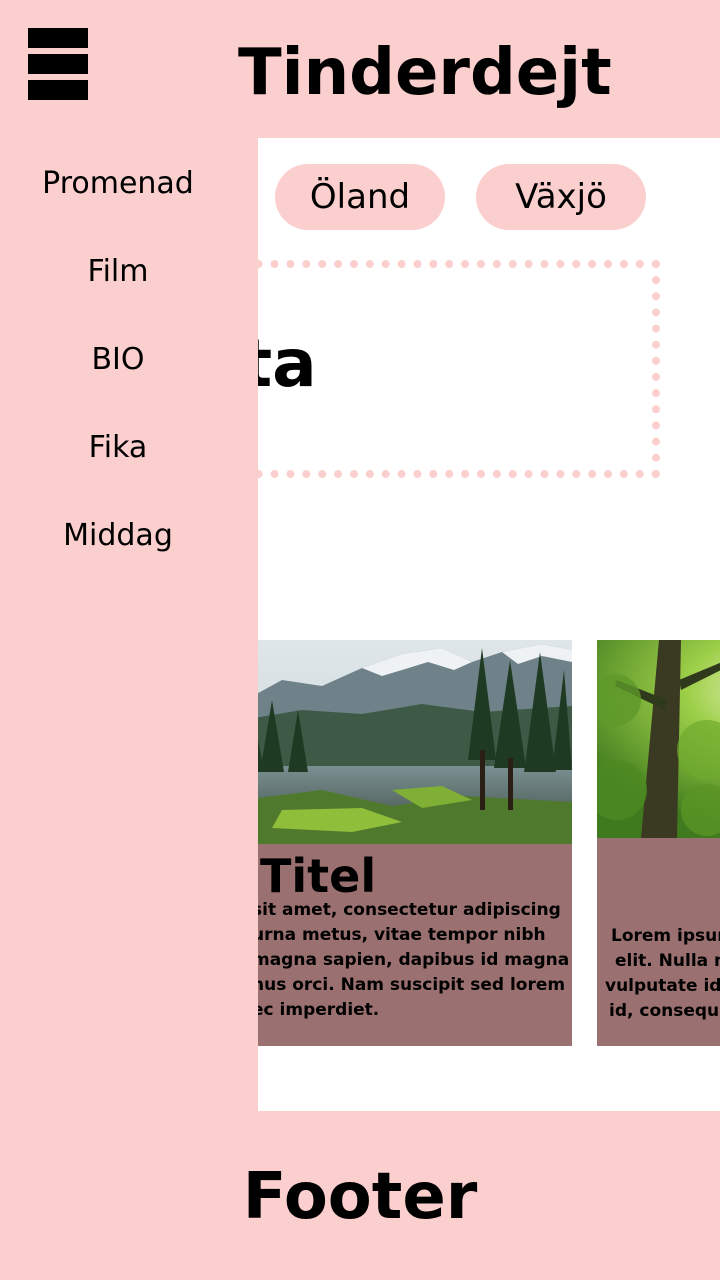  What do you see at coordinates (409, 985) in the screenshot?
I see `card-body-line: nus orci. Nam suscipit sed lorem` at bounding box center [409, 985].